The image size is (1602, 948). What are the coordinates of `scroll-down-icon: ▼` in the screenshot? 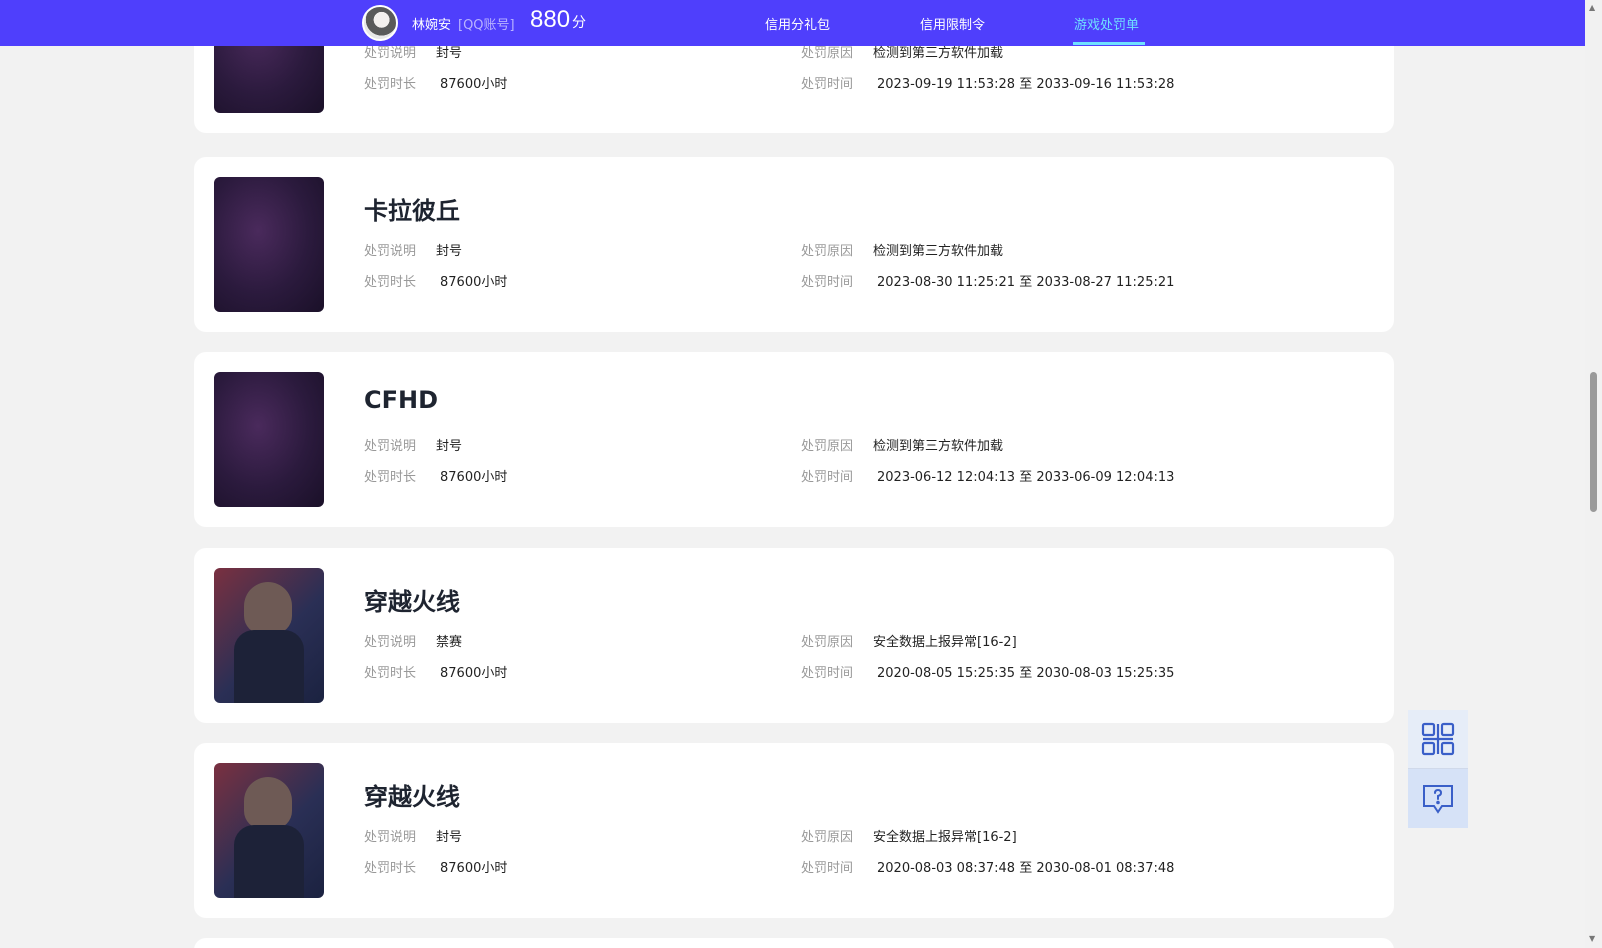 It's located at (1592, 938).